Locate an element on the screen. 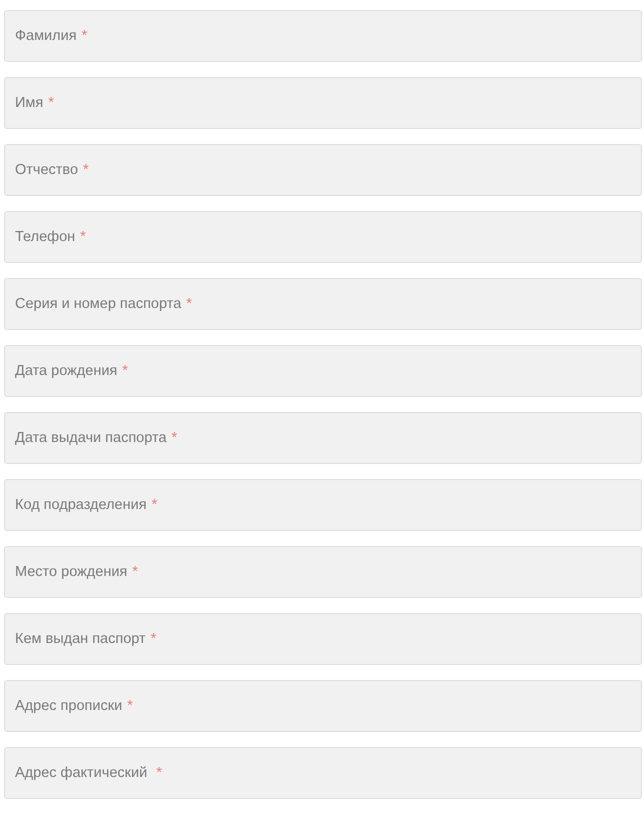 Image resolution: width=644 pixels, height=819 pixels. field-placeholder: Имя is located at coordinates (29, 103).